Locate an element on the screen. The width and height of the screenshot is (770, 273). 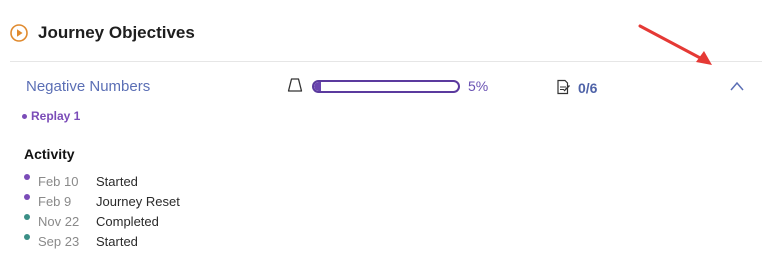
score-count: 0/6 is located at coordinates (588, 88).